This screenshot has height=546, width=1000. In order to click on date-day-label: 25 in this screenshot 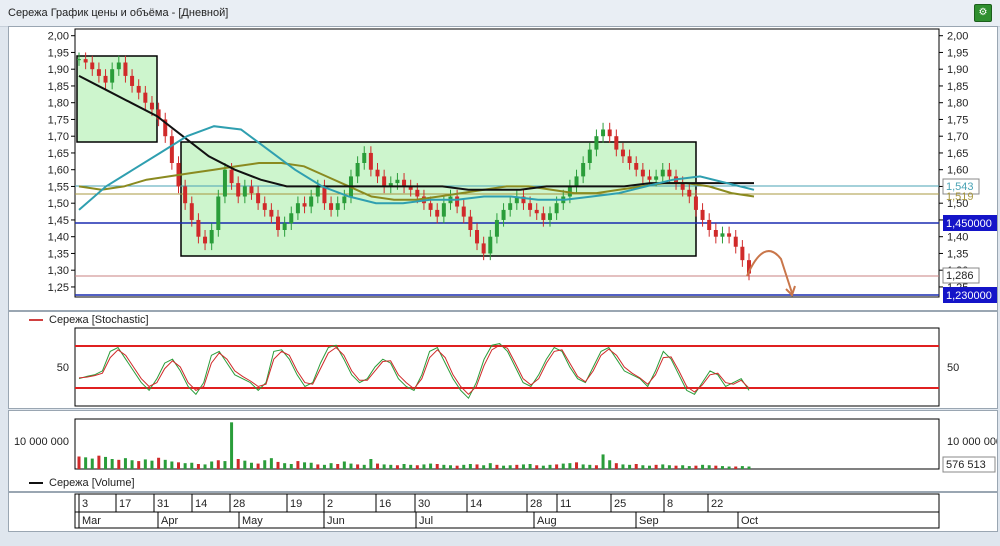, I will do `click(620, 504)`.